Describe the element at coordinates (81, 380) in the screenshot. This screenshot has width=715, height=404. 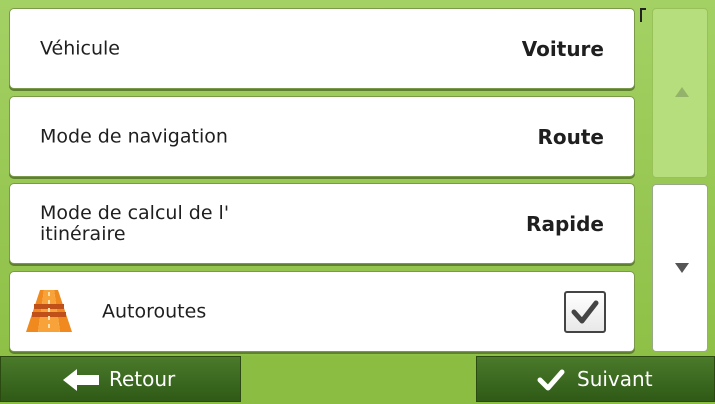
I see `arrow-left-icon` at that location.